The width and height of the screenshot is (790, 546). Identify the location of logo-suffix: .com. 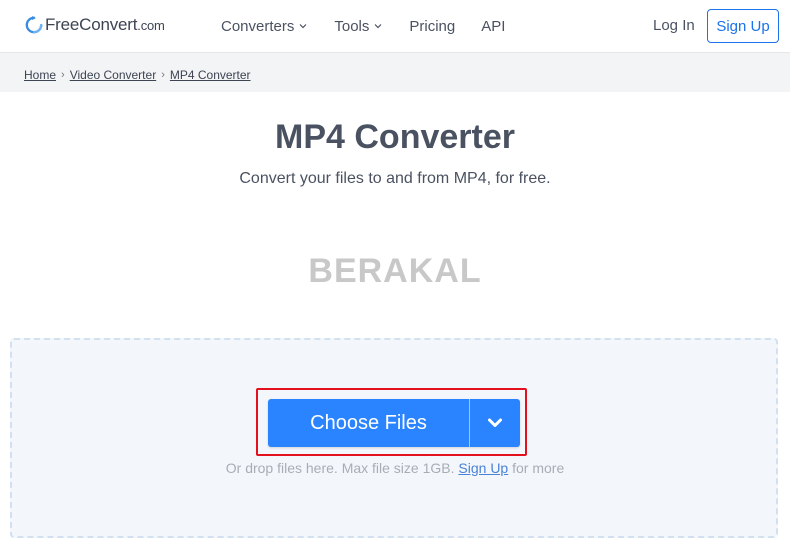
(151, 25).